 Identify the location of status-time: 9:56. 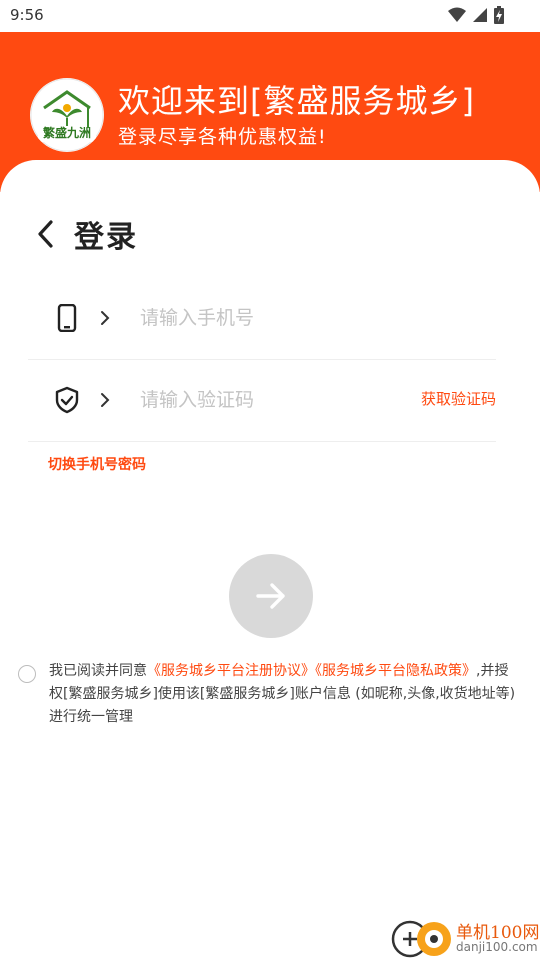
(27, 15).